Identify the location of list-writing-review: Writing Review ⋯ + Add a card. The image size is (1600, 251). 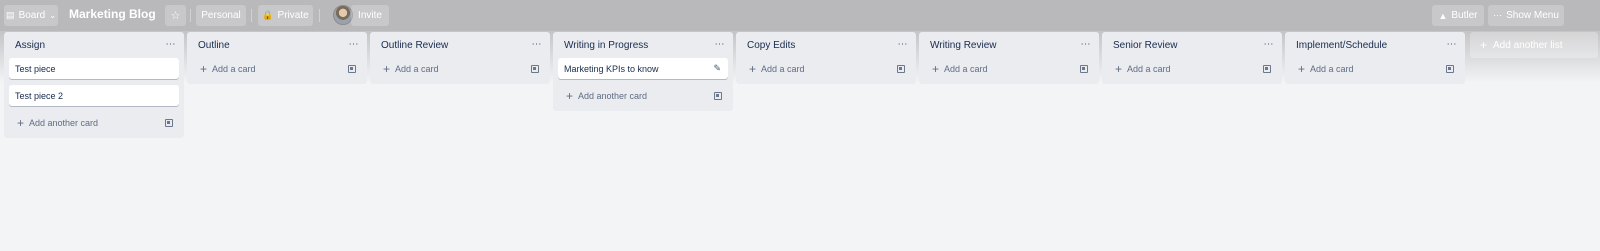
(1009, 58).